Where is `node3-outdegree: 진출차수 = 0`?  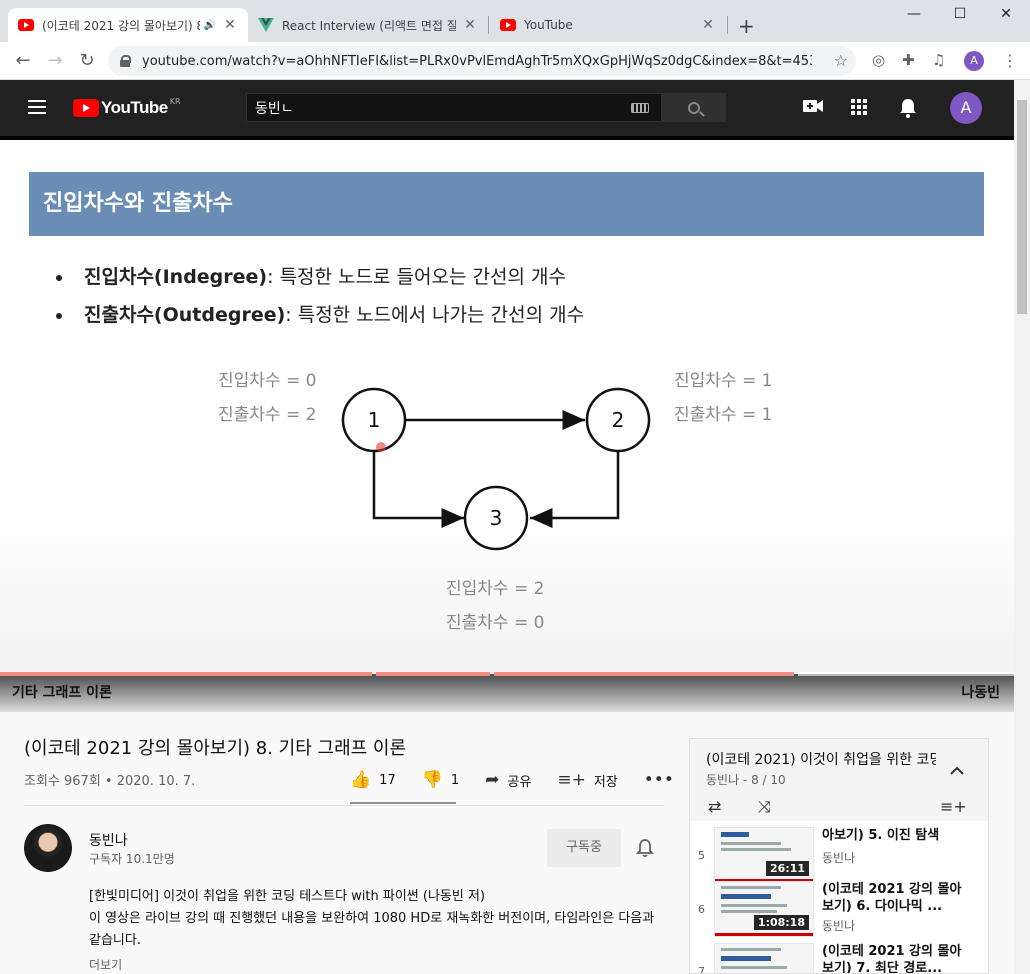 node3-outdegree: 진출차수 = 0 is located at coordinates (495, 623).